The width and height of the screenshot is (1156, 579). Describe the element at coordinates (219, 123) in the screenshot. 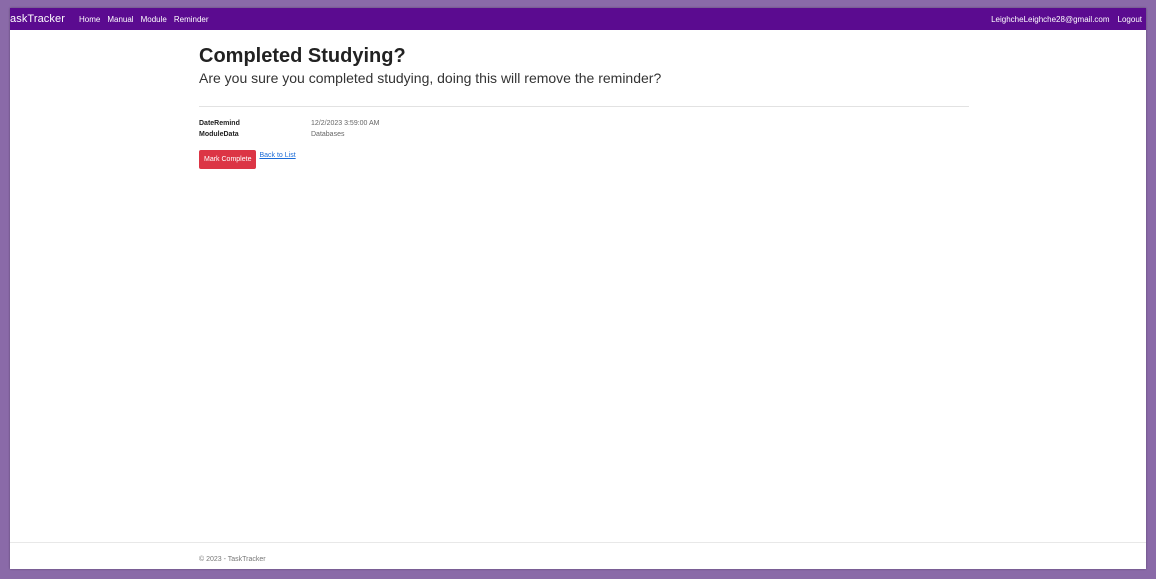

I see `detail-label: DateRemind` at that location.